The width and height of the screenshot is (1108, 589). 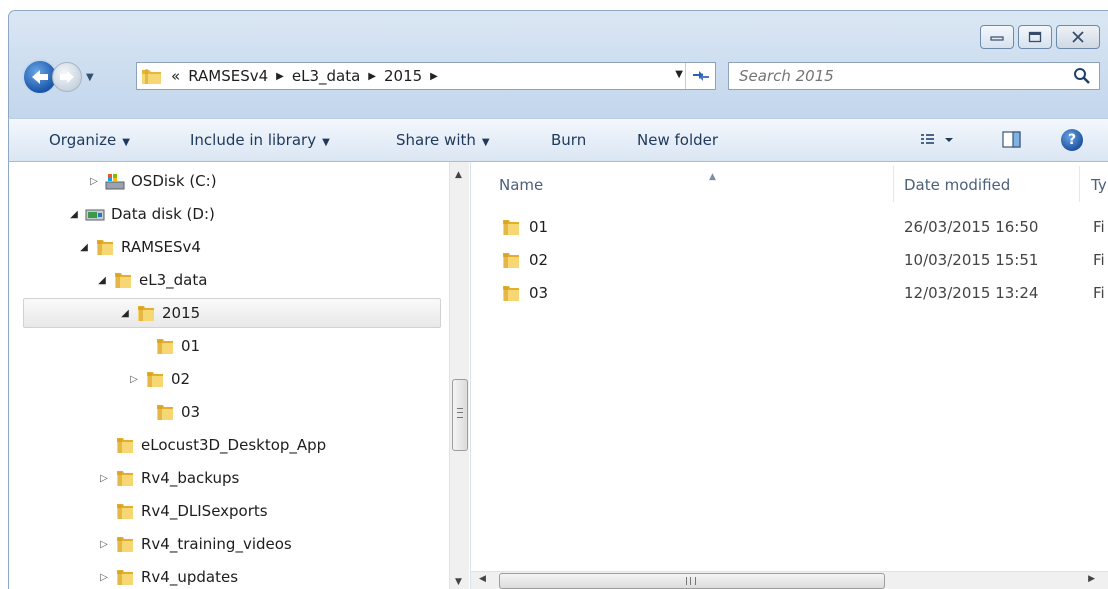 I want to click on tree-item-label: Rv4_updates, so click(x=190, y=577).